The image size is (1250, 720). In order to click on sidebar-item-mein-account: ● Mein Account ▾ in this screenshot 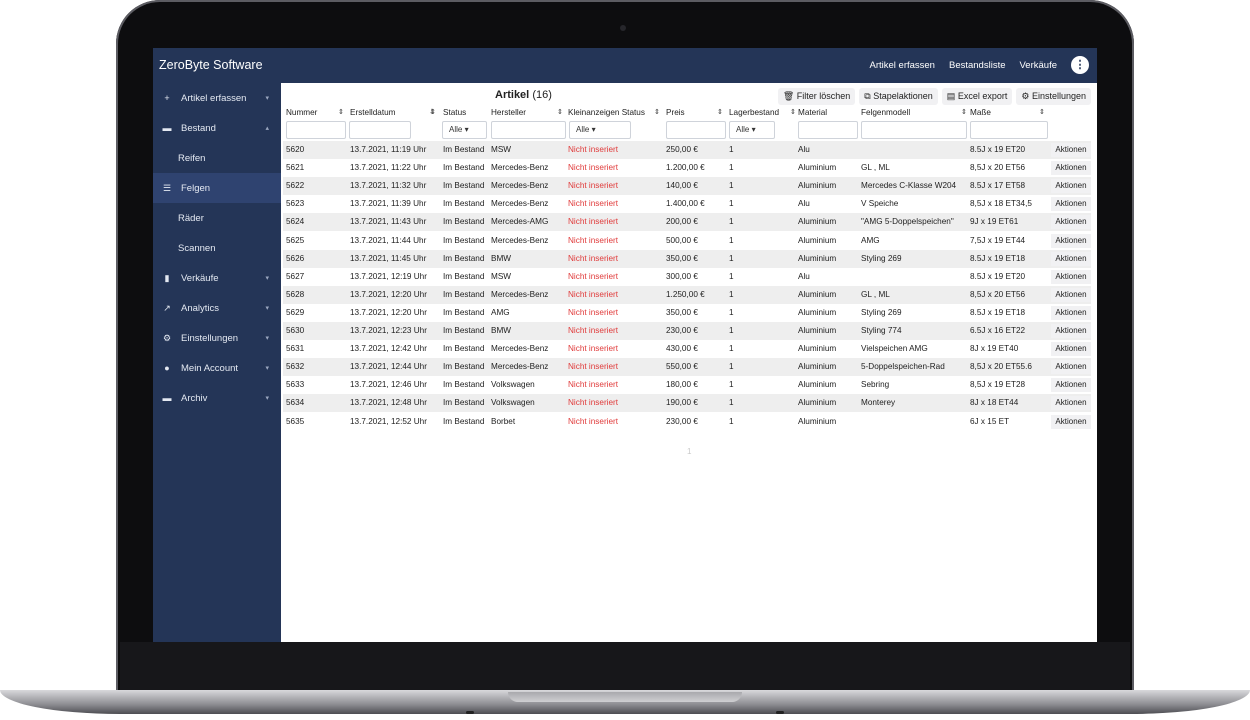, I will do `click(217, 368)`.